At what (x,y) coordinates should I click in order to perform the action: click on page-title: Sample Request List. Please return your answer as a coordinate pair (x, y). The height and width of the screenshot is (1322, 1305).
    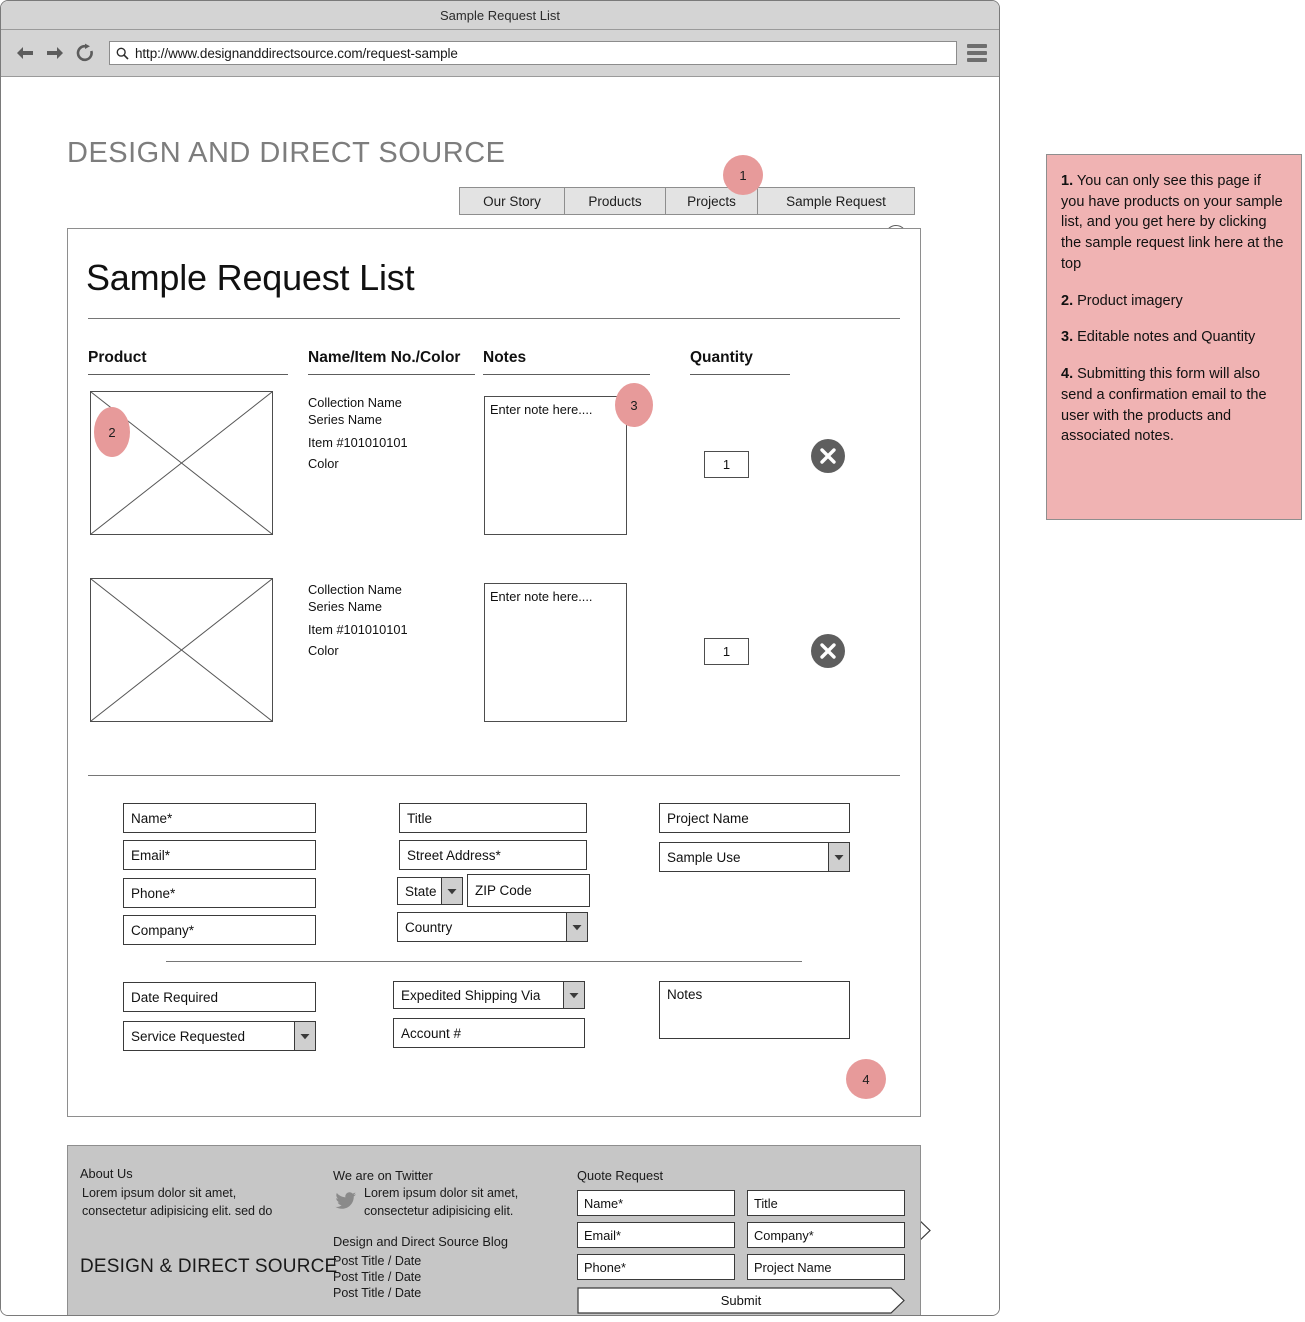
    Looking at the image, I should click on (250, 277).